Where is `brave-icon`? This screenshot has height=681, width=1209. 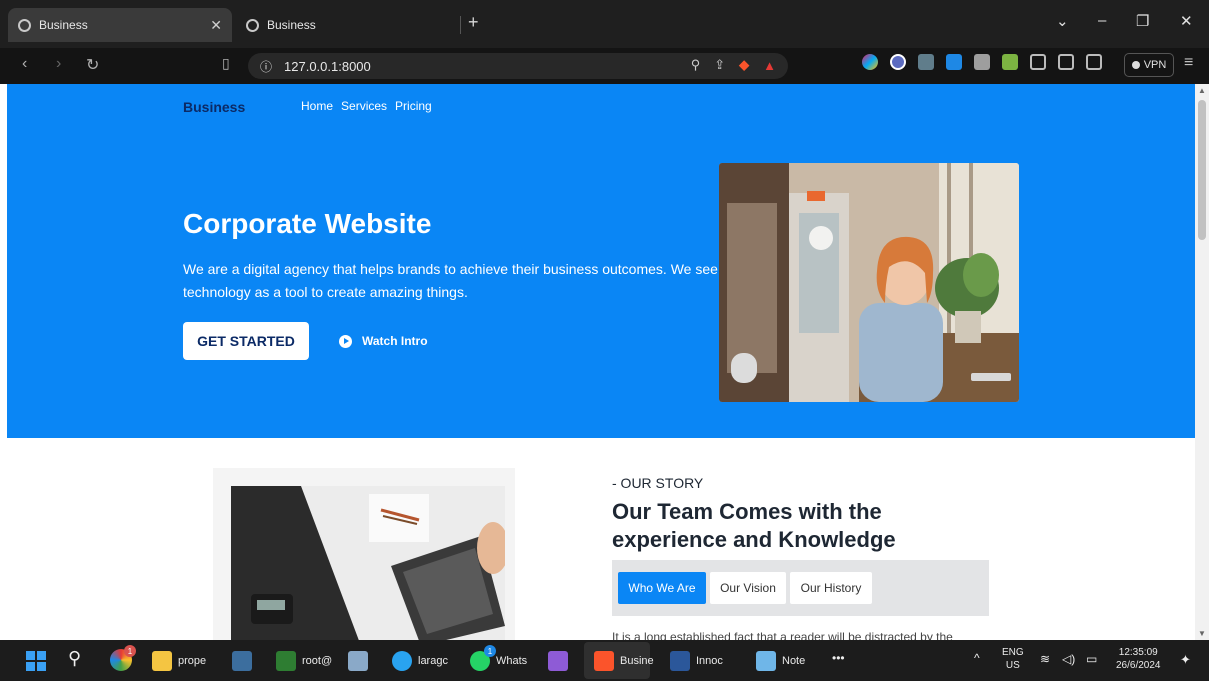 brave-icon is located at coordinates (604, 661).